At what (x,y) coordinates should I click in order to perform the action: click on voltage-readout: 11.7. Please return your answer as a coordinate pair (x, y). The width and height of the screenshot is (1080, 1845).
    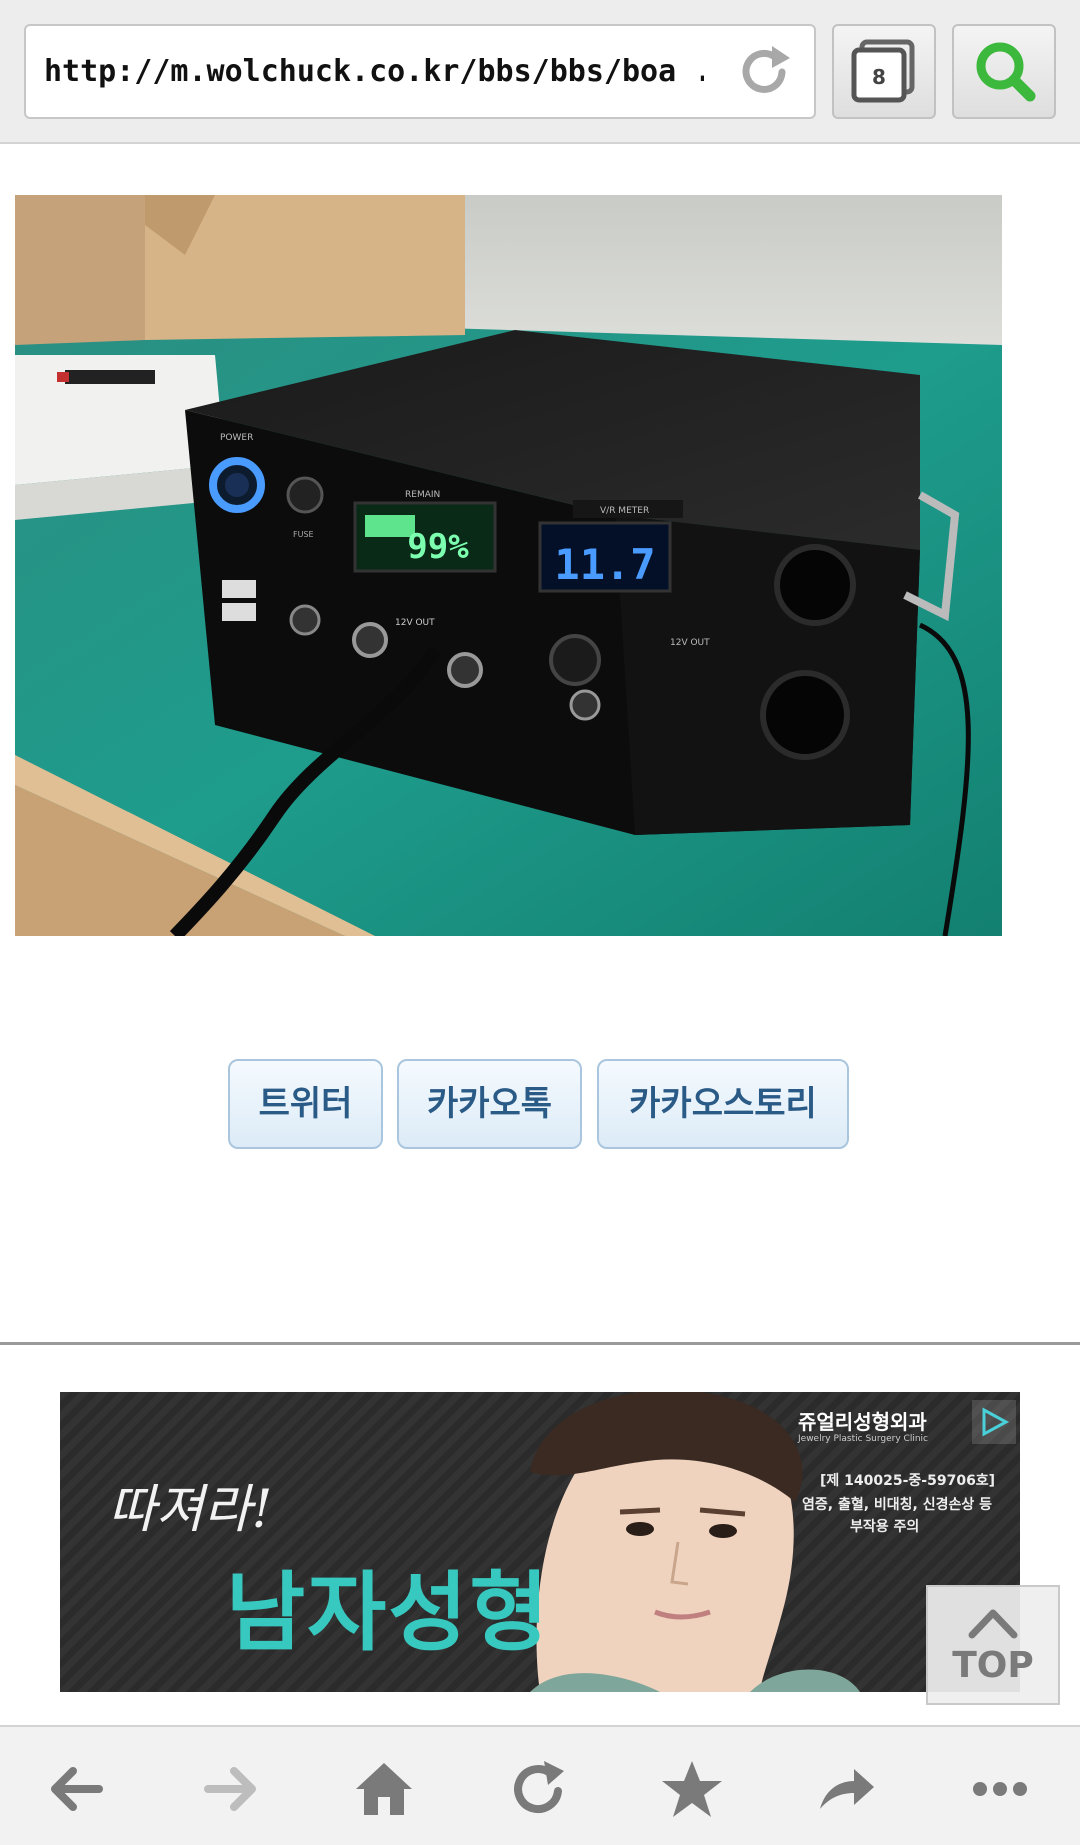
    Looking at the image, I should click on (604, 564).